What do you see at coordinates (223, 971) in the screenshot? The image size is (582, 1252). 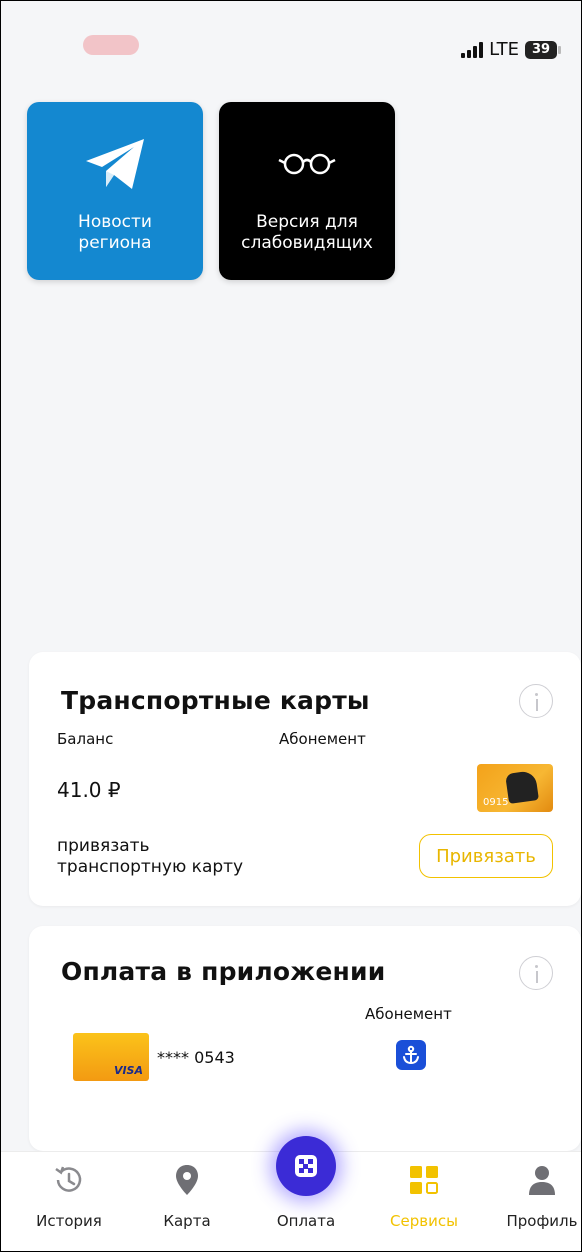 I see `in-app-payment-title: Оплата в приложении` at bounding box center [223, 971].